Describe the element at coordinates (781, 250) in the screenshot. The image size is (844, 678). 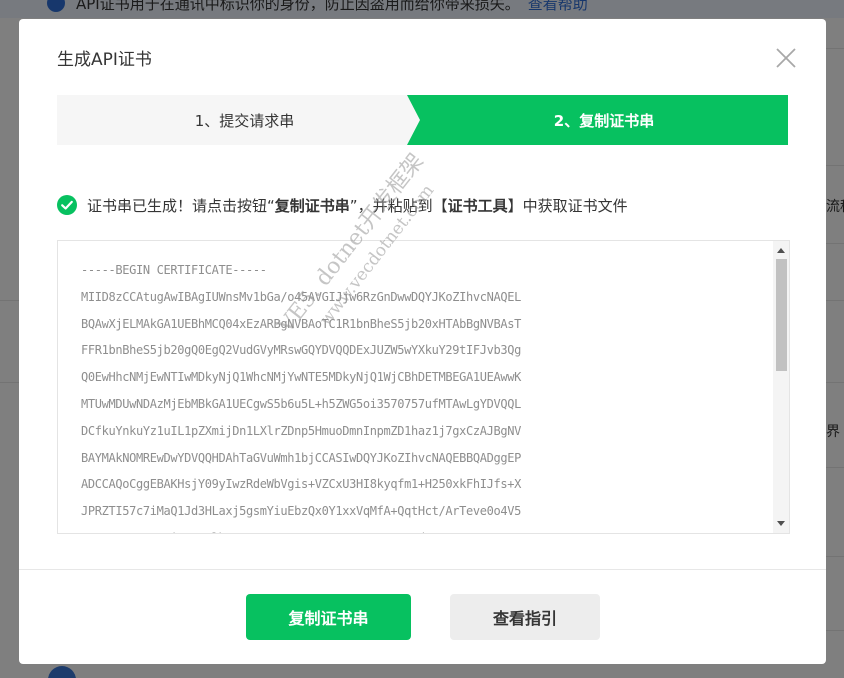
I see `scroll-up-arrow-icon` at that location.